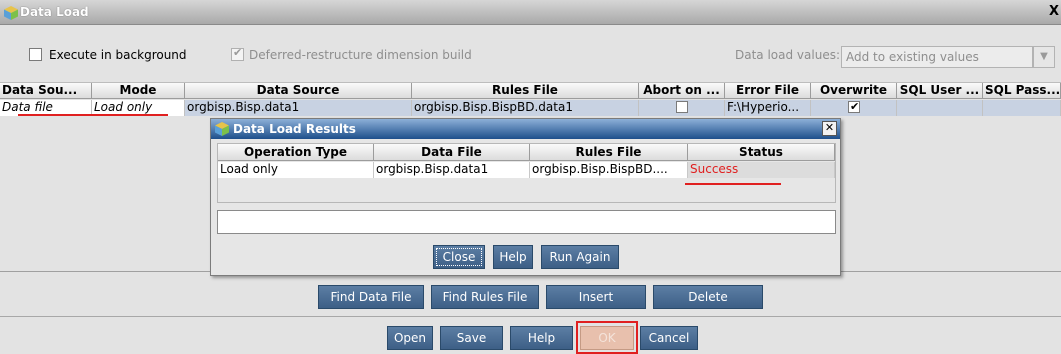 This screenshot has height=354, width=1061. What do you see at coordinates (298, 108) in the screenshot?
I see `cell-data-source: orgbisp.Bisp.data1` at bounding box center [298, 108].